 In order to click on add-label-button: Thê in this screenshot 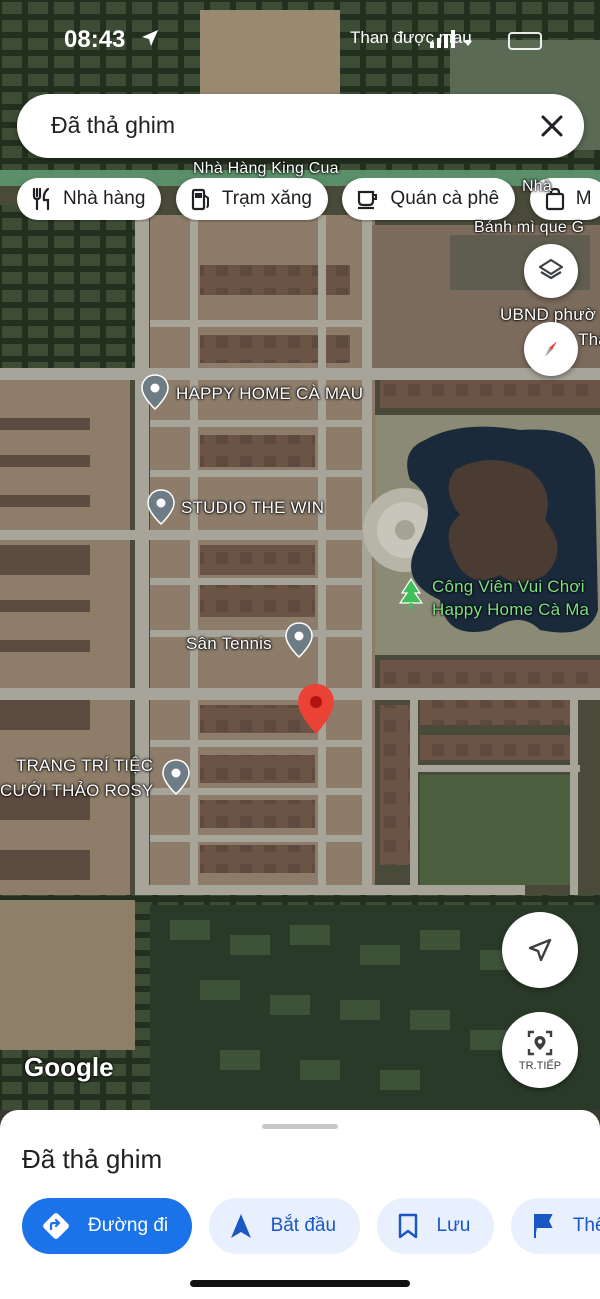, I will do `click(555, 1226)`.